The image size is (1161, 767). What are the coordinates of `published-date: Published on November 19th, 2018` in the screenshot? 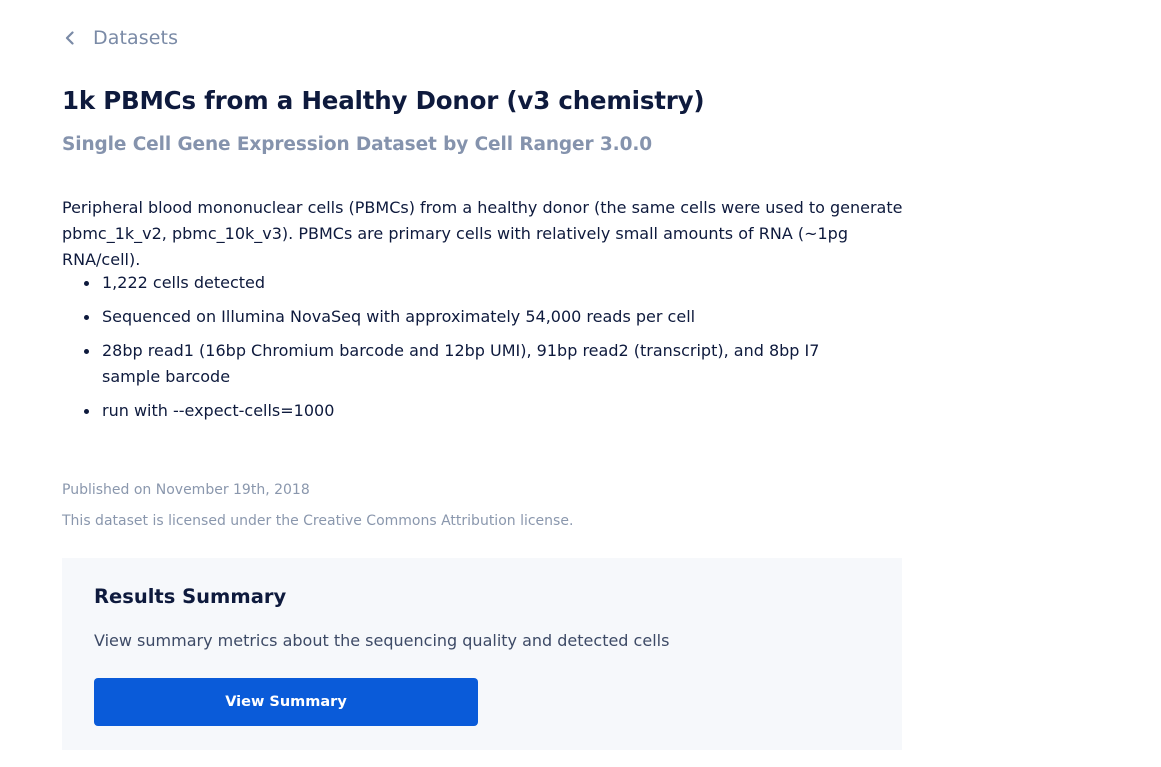 It's located at (186, 490).